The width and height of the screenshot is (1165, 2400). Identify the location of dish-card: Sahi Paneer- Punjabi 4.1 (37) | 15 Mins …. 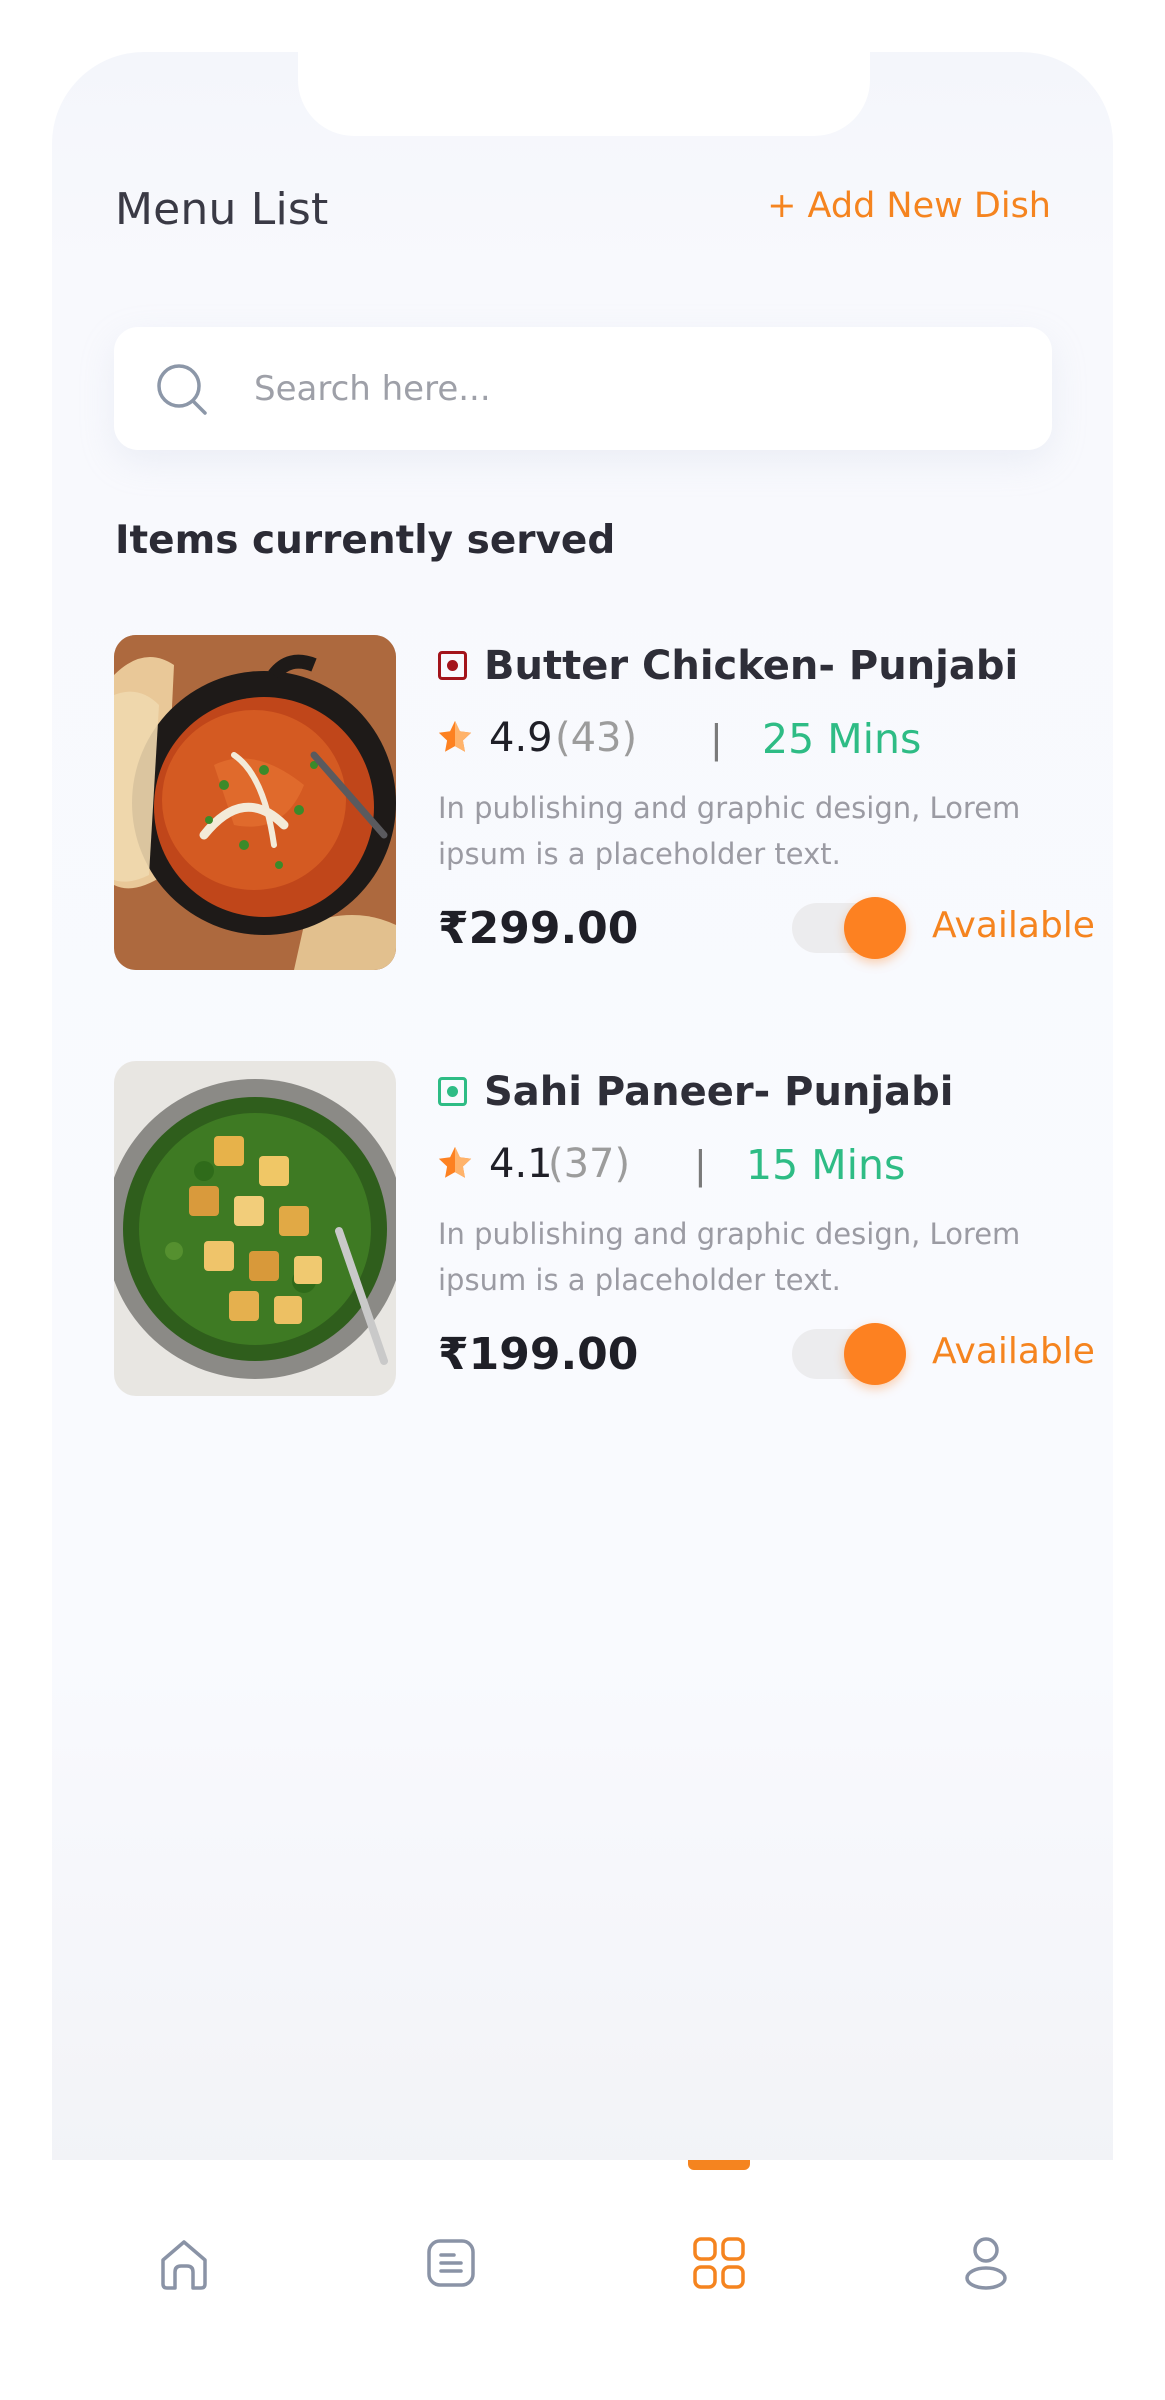
(604, 1228).